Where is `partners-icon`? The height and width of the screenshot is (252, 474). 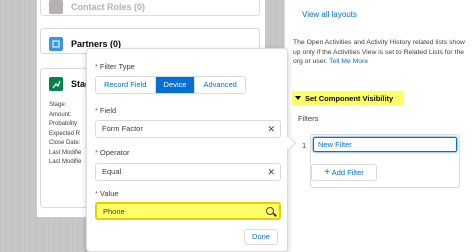 partners-icon is located at coordinates (56, 44).